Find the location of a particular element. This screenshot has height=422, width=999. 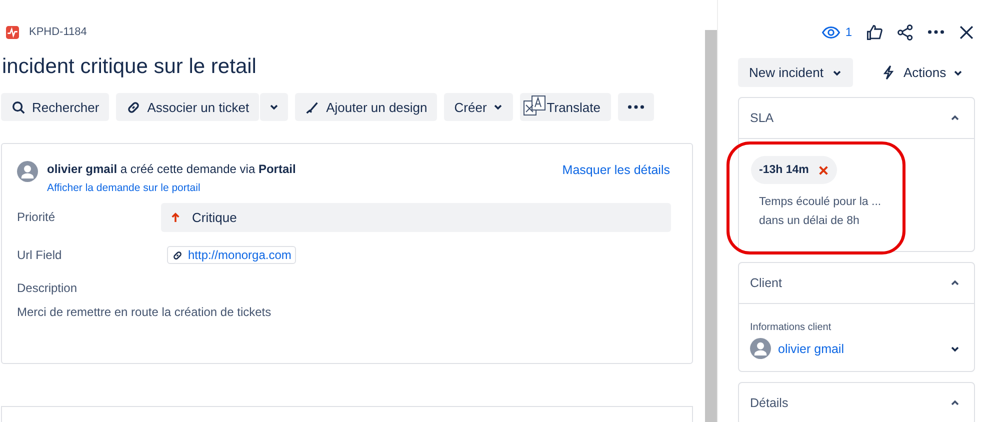

section-title: Détails is located at coordinates (769, 403).